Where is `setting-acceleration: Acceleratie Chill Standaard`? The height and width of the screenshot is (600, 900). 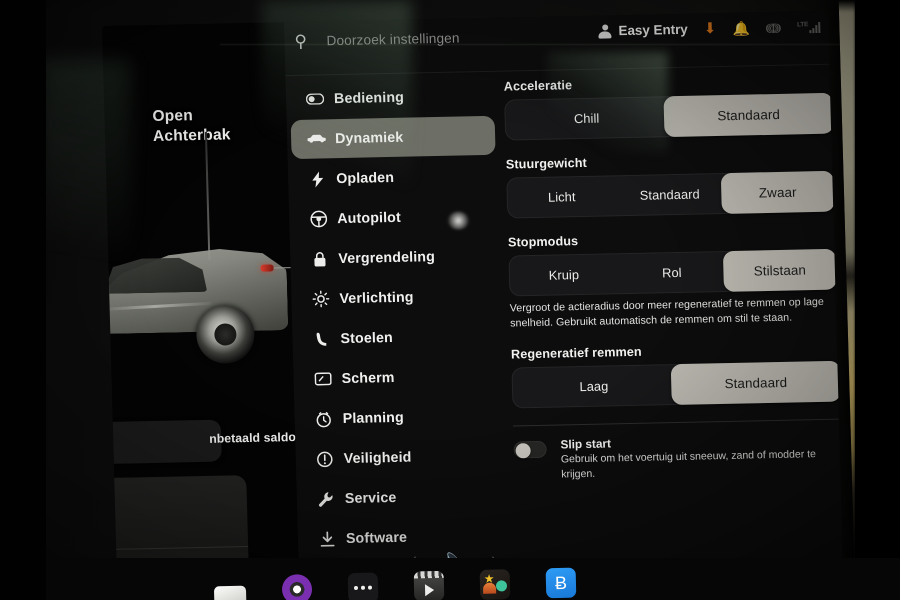
setting-acceleration: Acceleratie Chill Standaard is located at coordinates (668, 107).